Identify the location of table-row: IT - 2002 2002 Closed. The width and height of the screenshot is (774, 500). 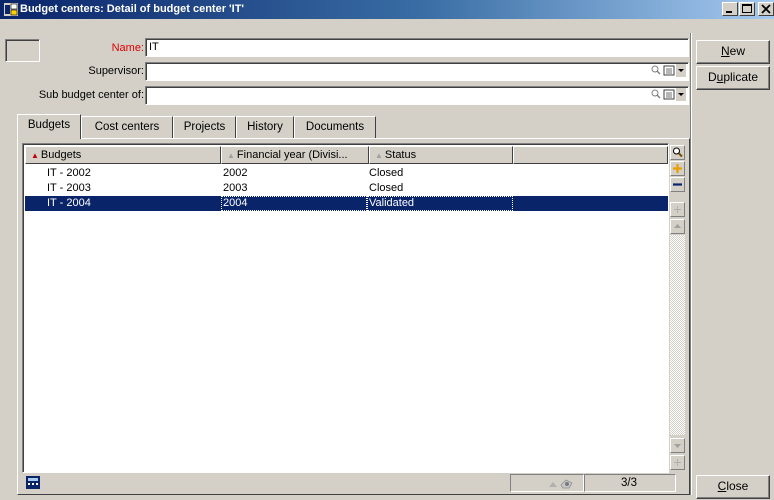
(346, 173).